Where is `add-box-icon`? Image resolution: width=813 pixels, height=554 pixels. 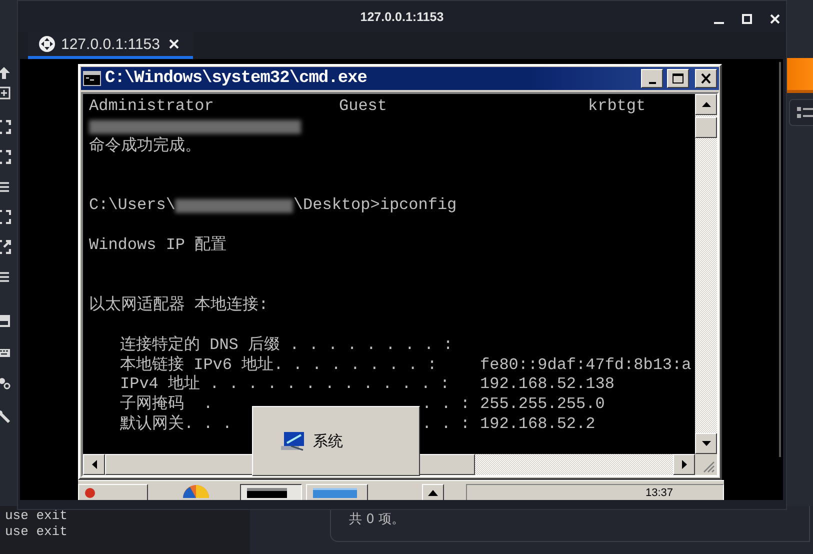
add-box-icon is located at coordinates (5, 93).